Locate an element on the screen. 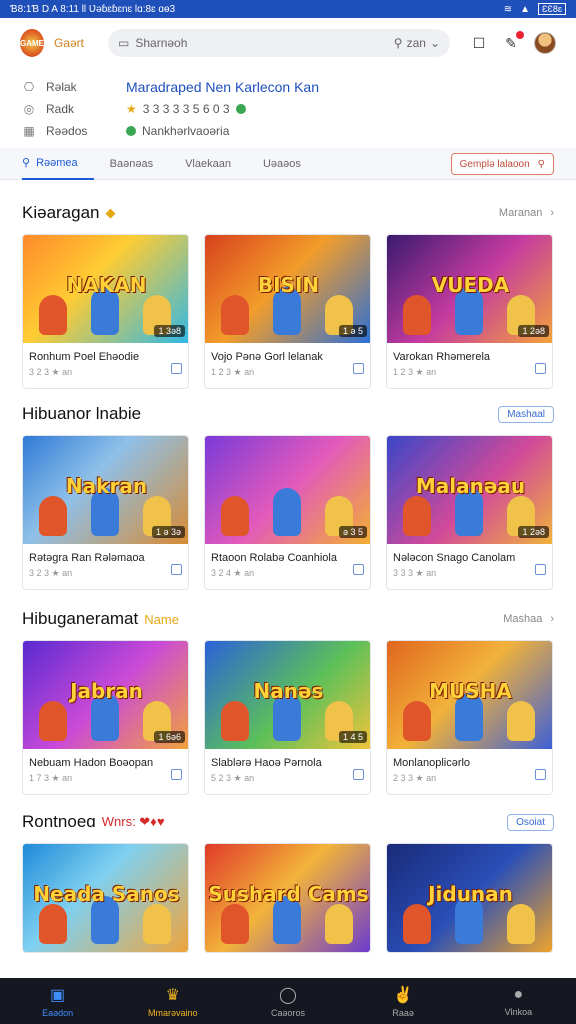 The width and height of the screenshot is (576, 1024). tab-label: Rəəmea is located at coordinates (57, 162).